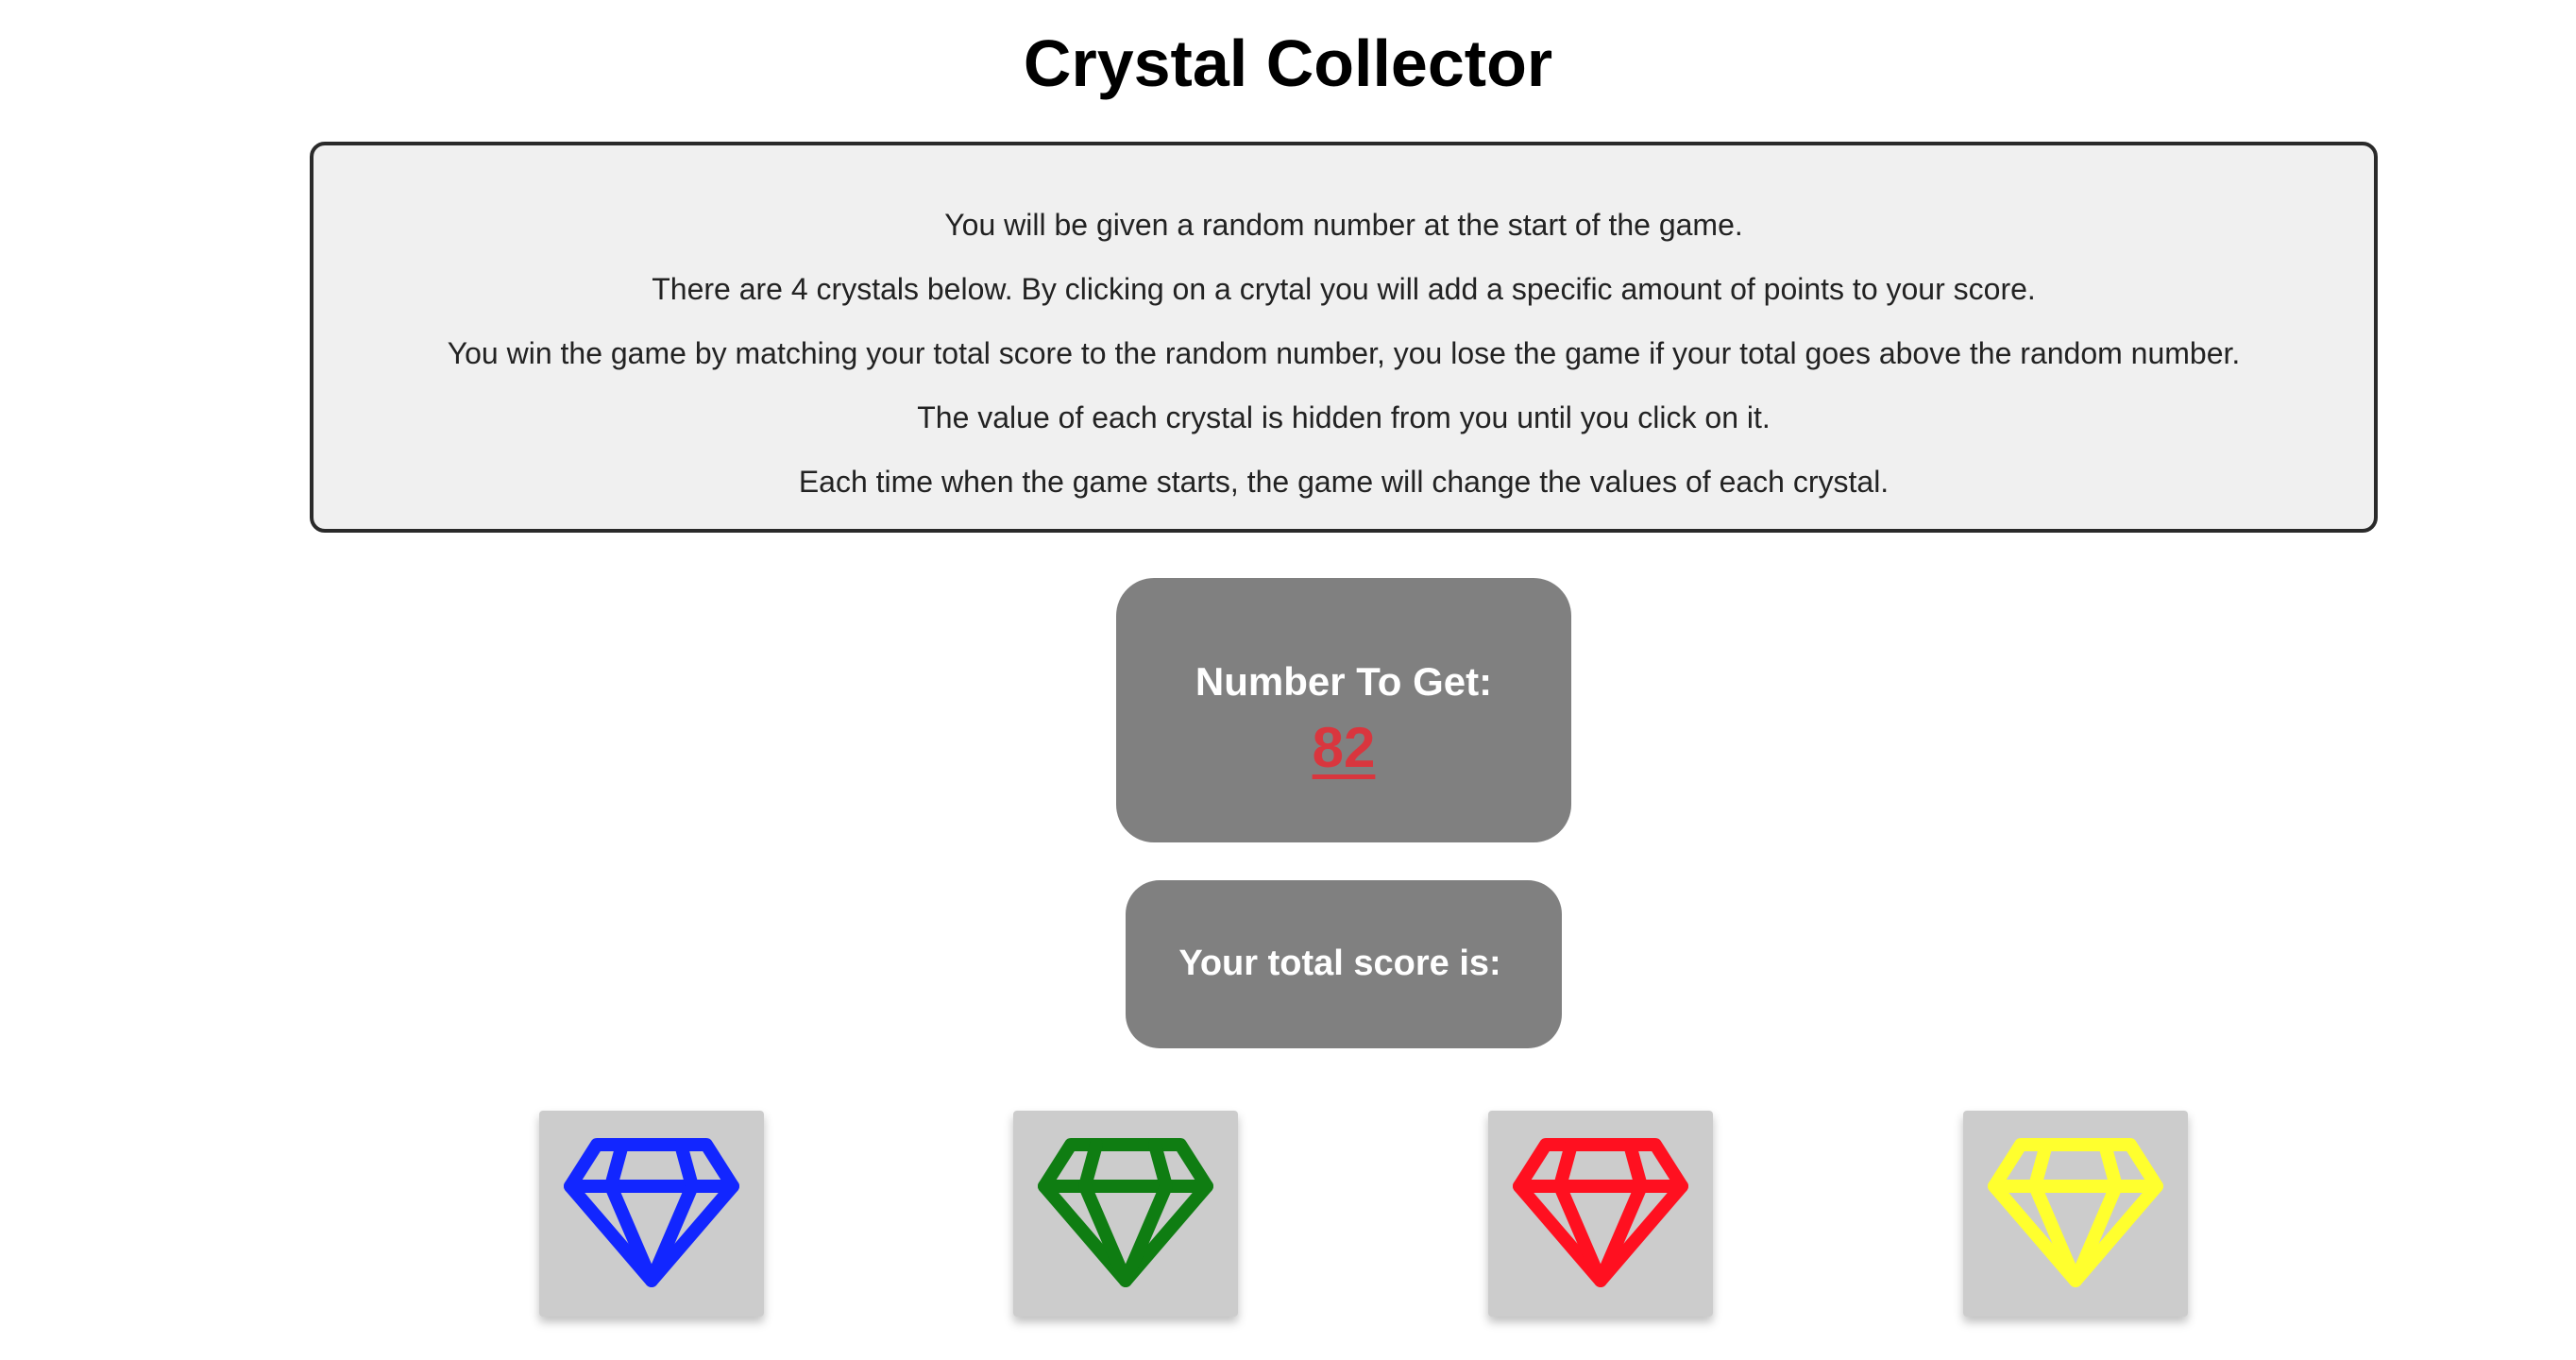 The height and width of the screenshot is (1360, 2576). I want to click on page-title: Crystal Collector, so click(1288, 63).